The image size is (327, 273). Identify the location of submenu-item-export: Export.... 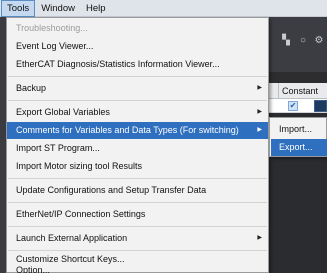
(299, 147).